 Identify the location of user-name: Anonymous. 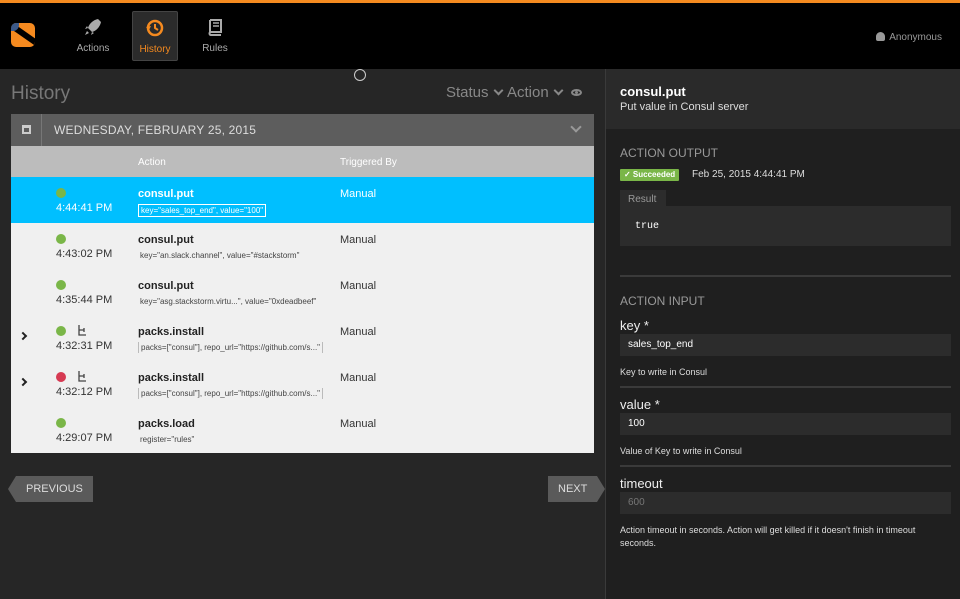
(915, 37).